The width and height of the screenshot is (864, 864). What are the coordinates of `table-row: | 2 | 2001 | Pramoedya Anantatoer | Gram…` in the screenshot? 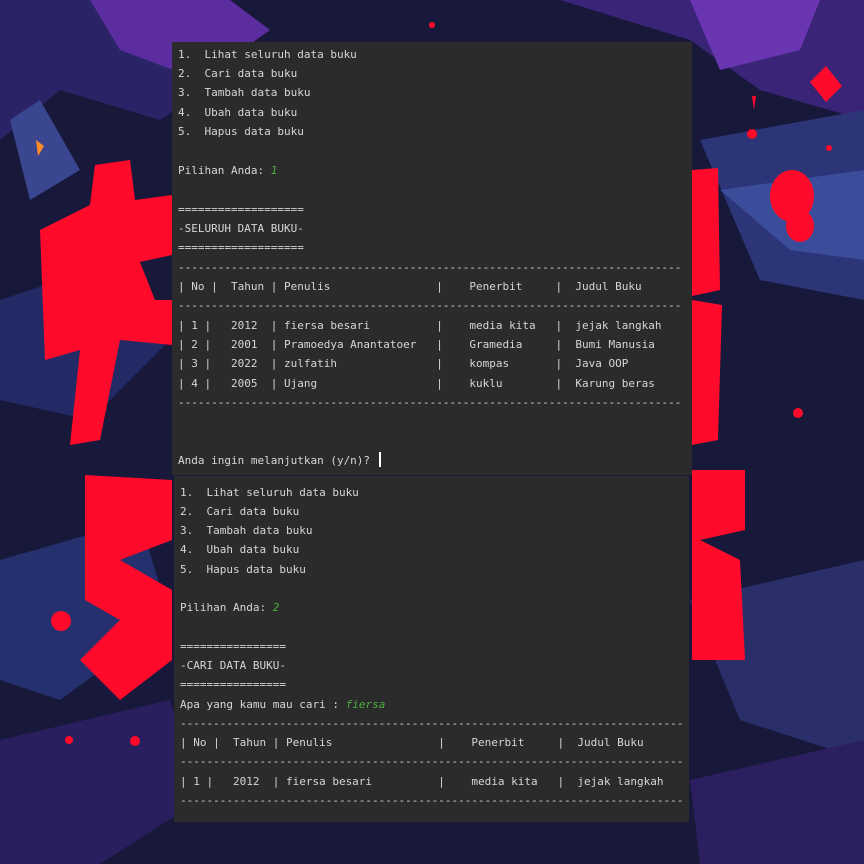 It's located at (416, 344).